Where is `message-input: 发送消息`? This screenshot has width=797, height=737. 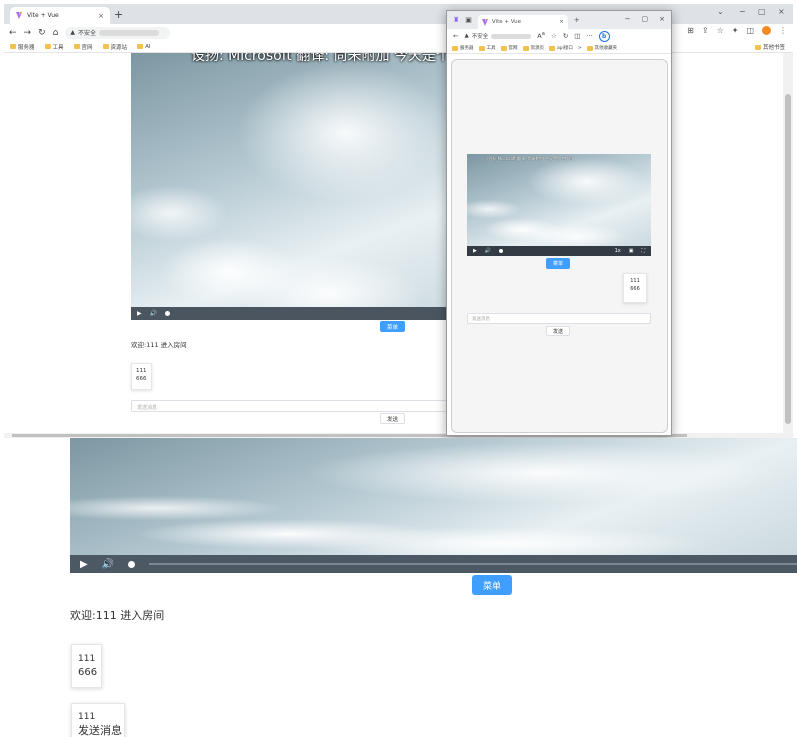
message-input: 发送消息 is located at coordinates (293, 406).